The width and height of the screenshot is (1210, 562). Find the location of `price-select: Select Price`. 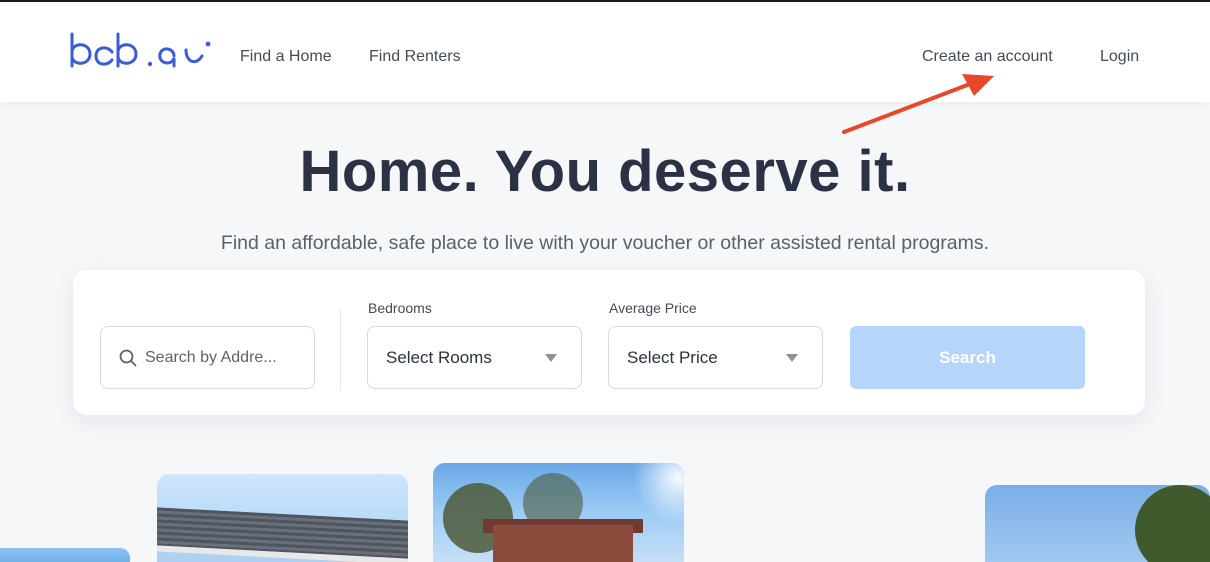

price-select: Select Price is located at coordinates (715, 357).